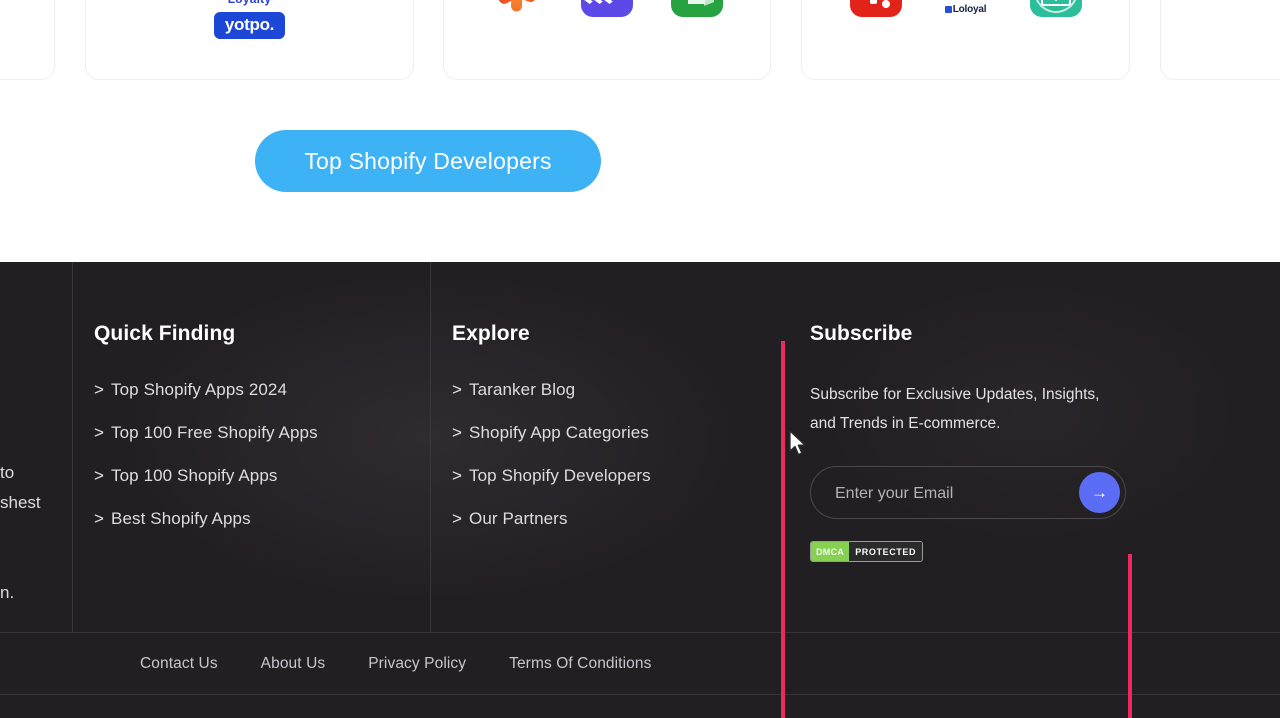  What do you see at coordinates (622, 390) in the screenshot?
I see `link-taranker-blog: > Taranker Blog` at bounding box center [622, 390].